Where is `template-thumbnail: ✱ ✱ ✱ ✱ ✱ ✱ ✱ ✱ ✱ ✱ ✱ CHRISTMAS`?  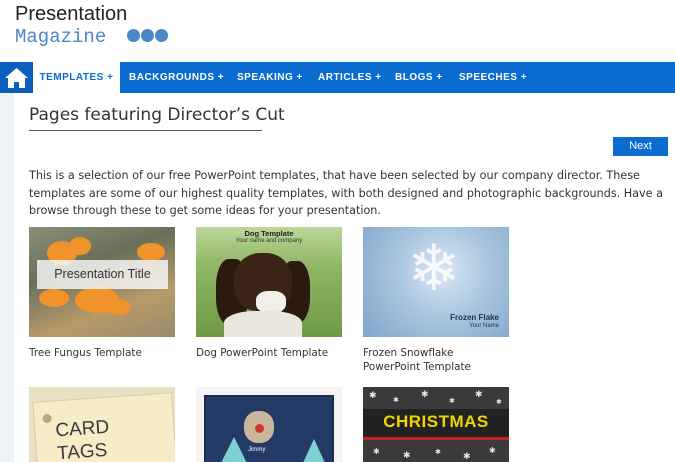 template-thumbnail: ✱ ✱ ✱ ✱ ✱ ✱ ✱ ✱ ✱ ✱ ✱ CHRISTMAS is located at coordinates (436, 424).